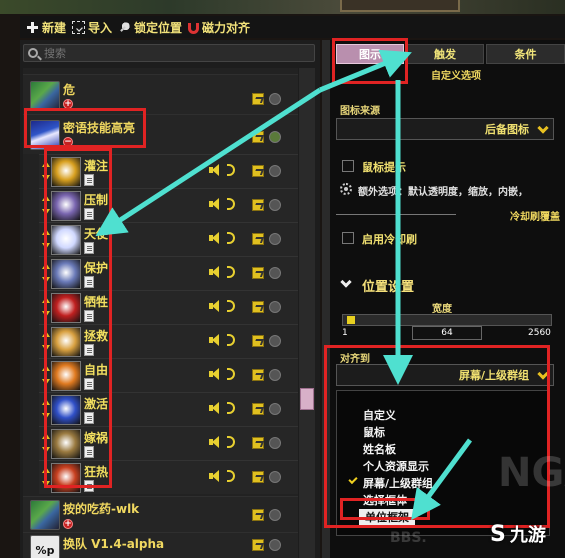 Image resolution: width=565 pixels, height=558 pixels. Describe the element at coordinates (219, 27) in the screenshot. I see `magnet-align-button: 磁力对齐` at that location.